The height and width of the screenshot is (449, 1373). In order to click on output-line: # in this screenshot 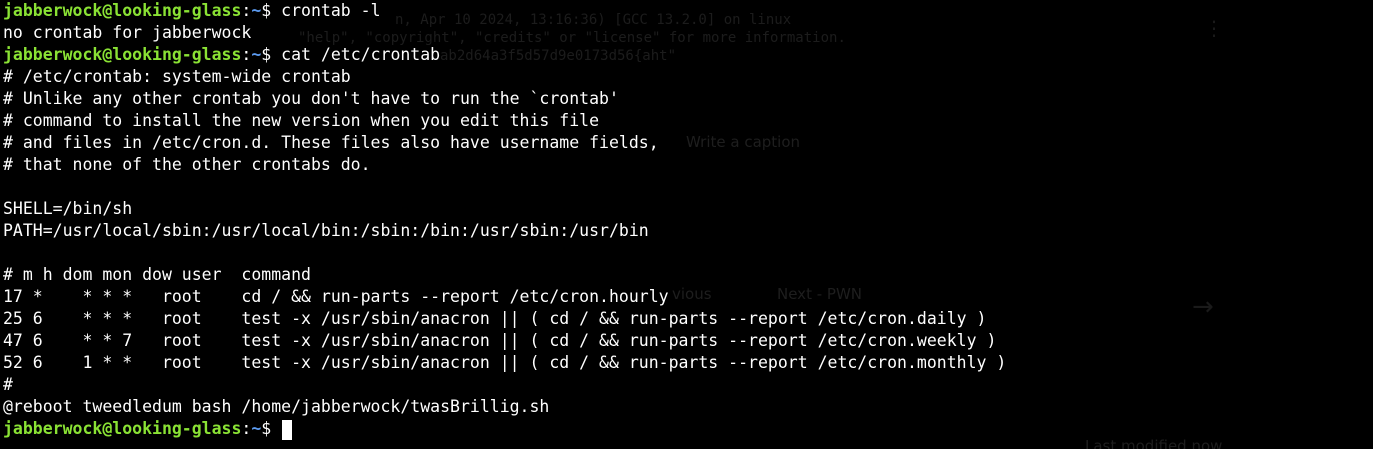, I will do `click(8, 384)`.